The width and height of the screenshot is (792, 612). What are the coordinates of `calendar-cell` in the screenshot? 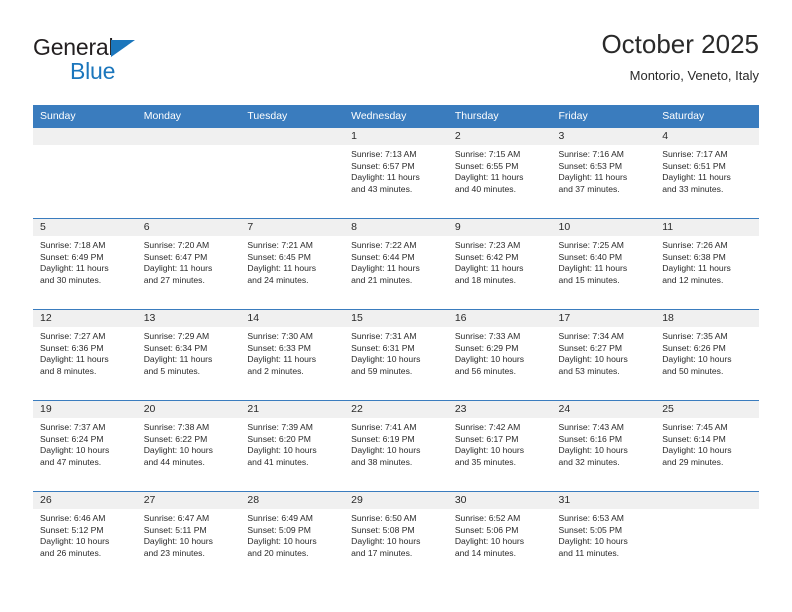 It's located at (188, 173).